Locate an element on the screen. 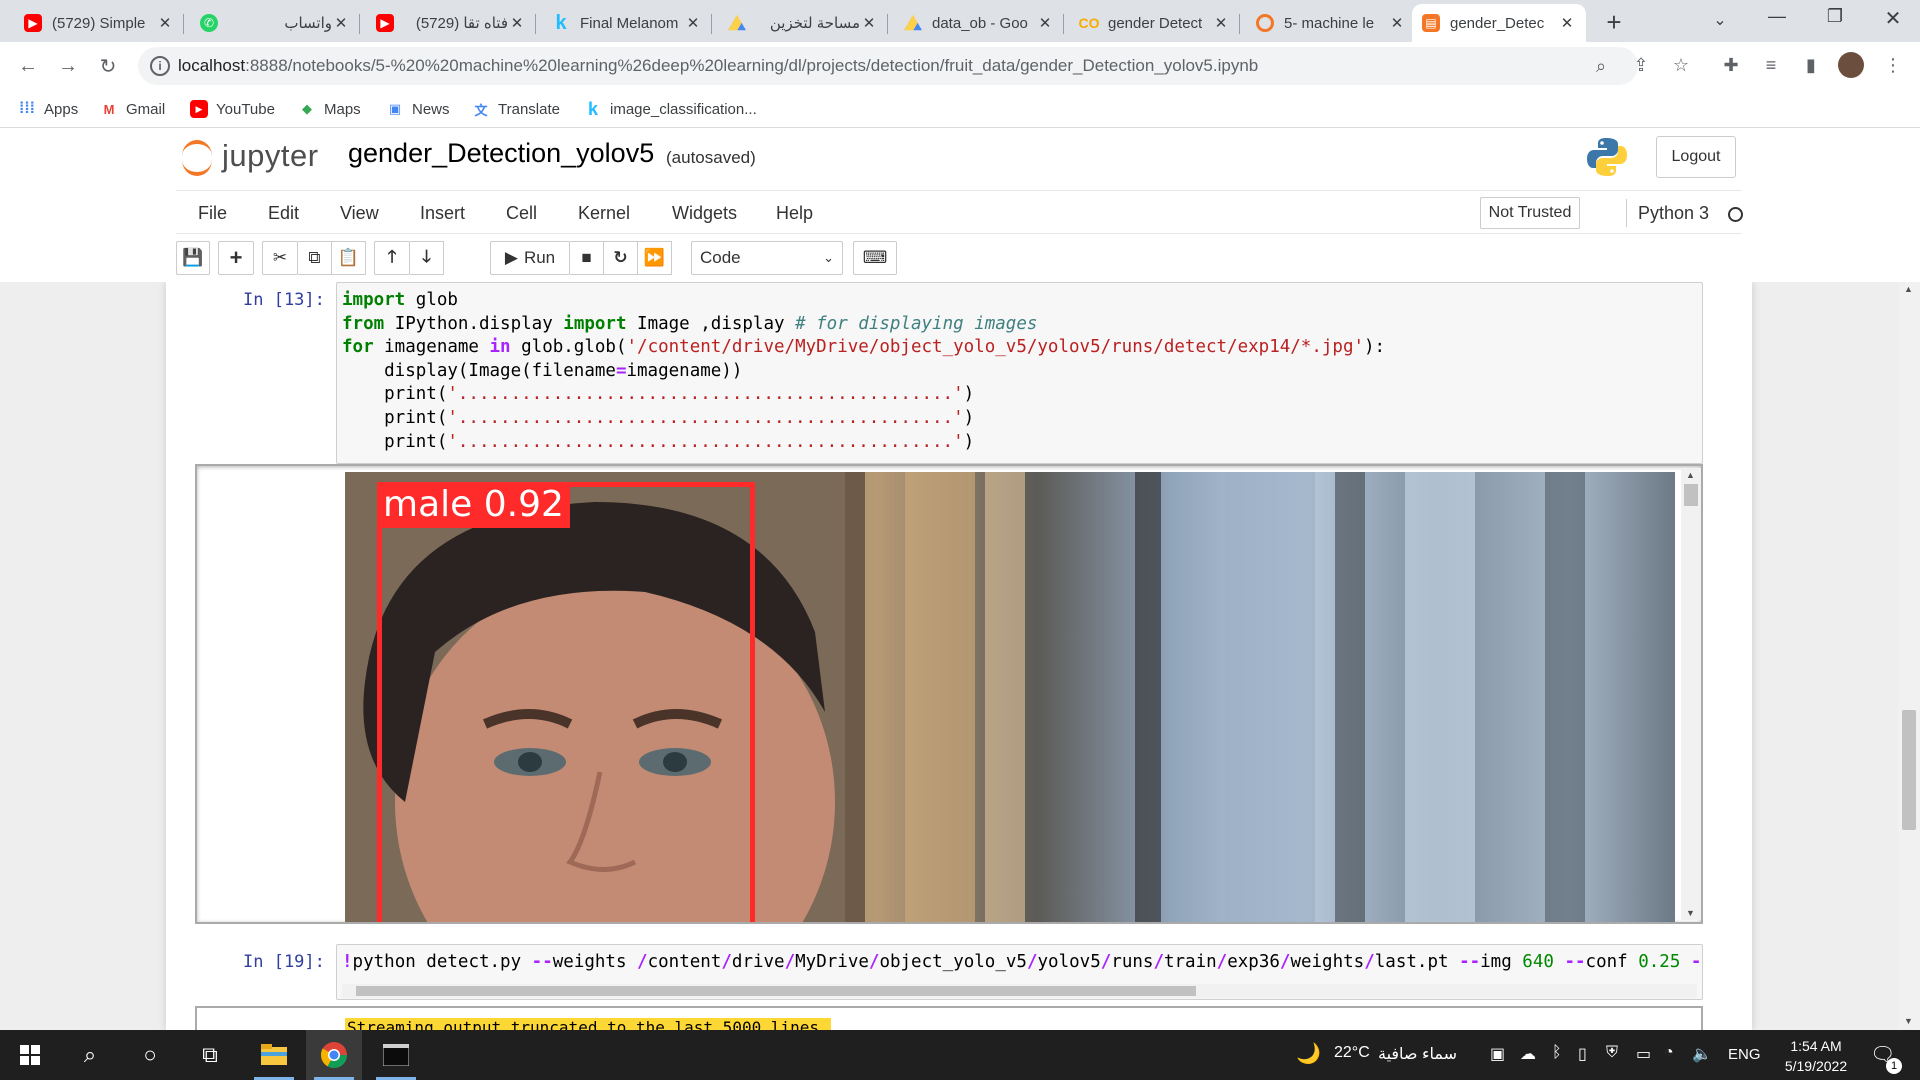 The height and width of the screenshot is (1080, 1920). volume-icon: 🔈 is located at coordinates (1702, 1054).